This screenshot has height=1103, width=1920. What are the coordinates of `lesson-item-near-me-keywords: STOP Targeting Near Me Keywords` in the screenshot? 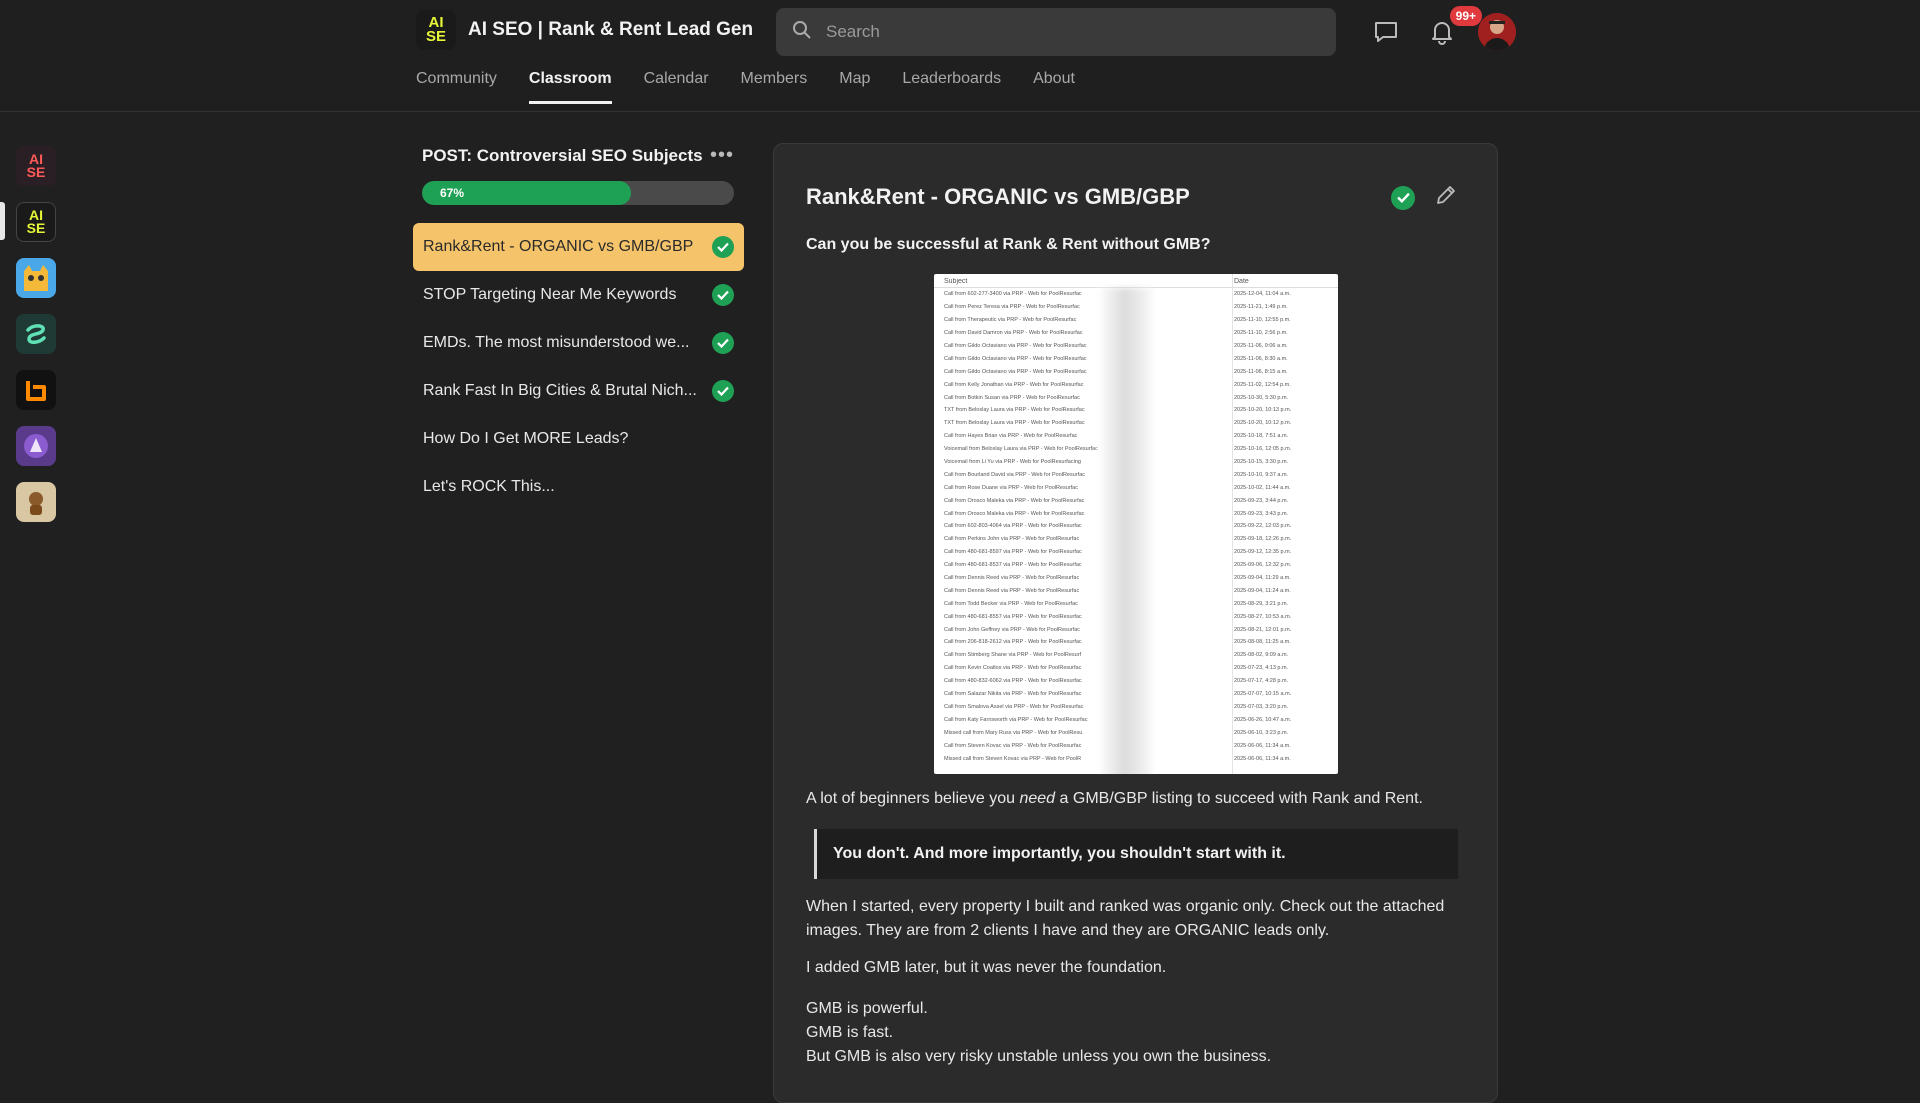 It's located at (578, 295).